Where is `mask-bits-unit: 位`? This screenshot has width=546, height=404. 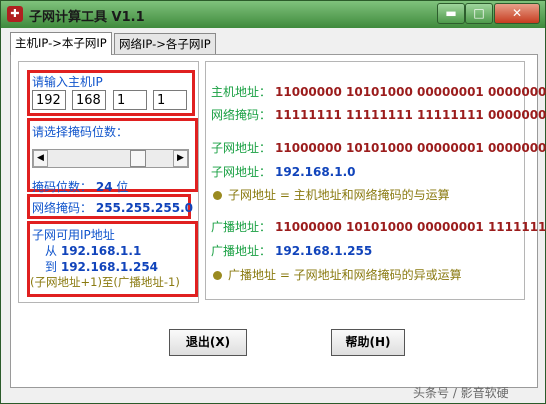 mask-bits-unit: 位 is located at coordinates (122, 187).